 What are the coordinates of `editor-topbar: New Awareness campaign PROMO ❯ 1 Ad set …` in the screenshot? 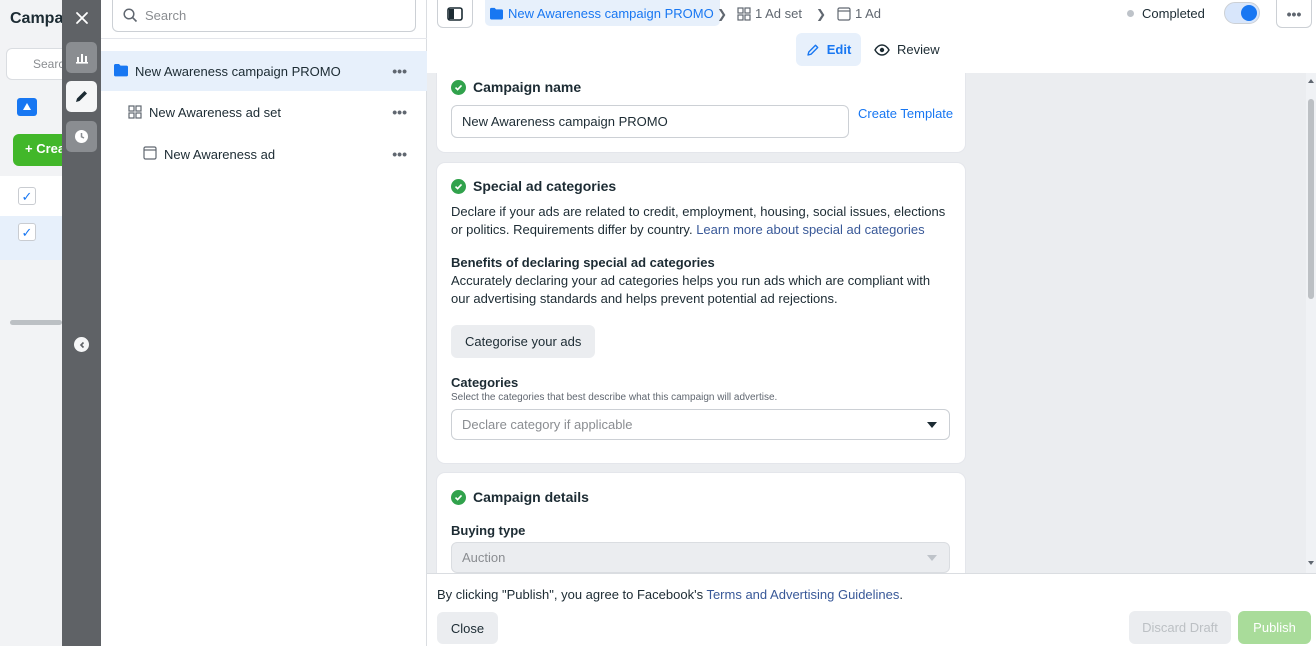 It's located at (871, 36).